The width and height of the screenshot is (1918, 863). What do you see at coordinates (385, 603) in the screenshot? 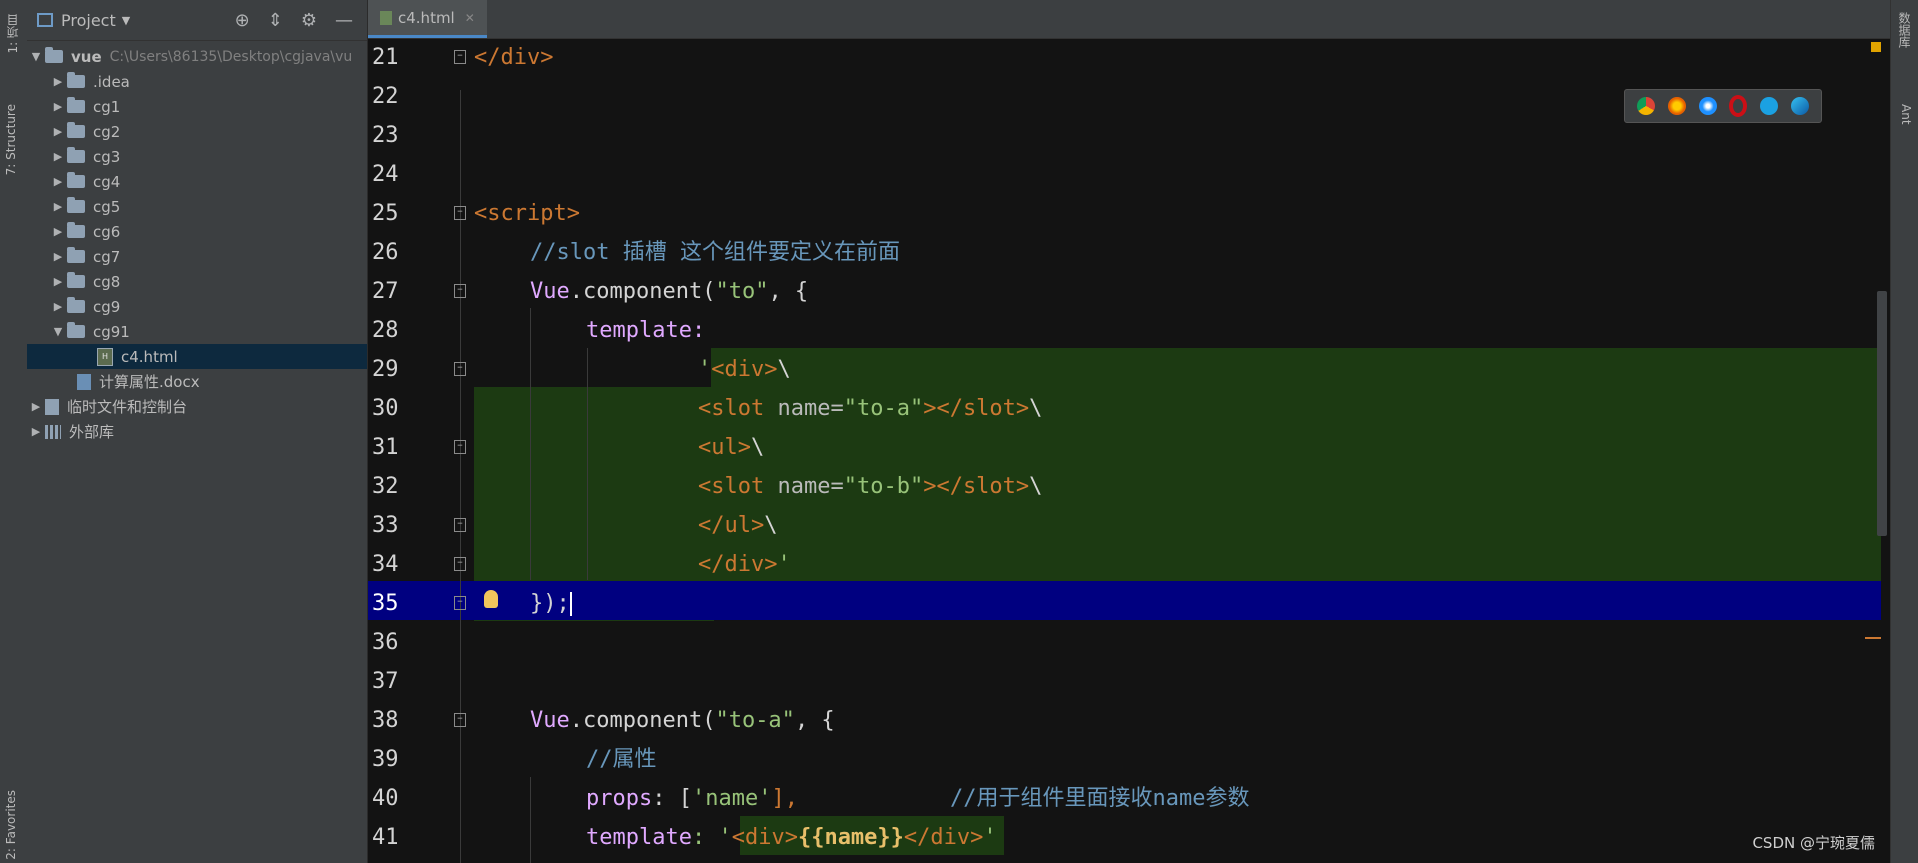
I see `line-number: 35` at bounding box center [385, 603].